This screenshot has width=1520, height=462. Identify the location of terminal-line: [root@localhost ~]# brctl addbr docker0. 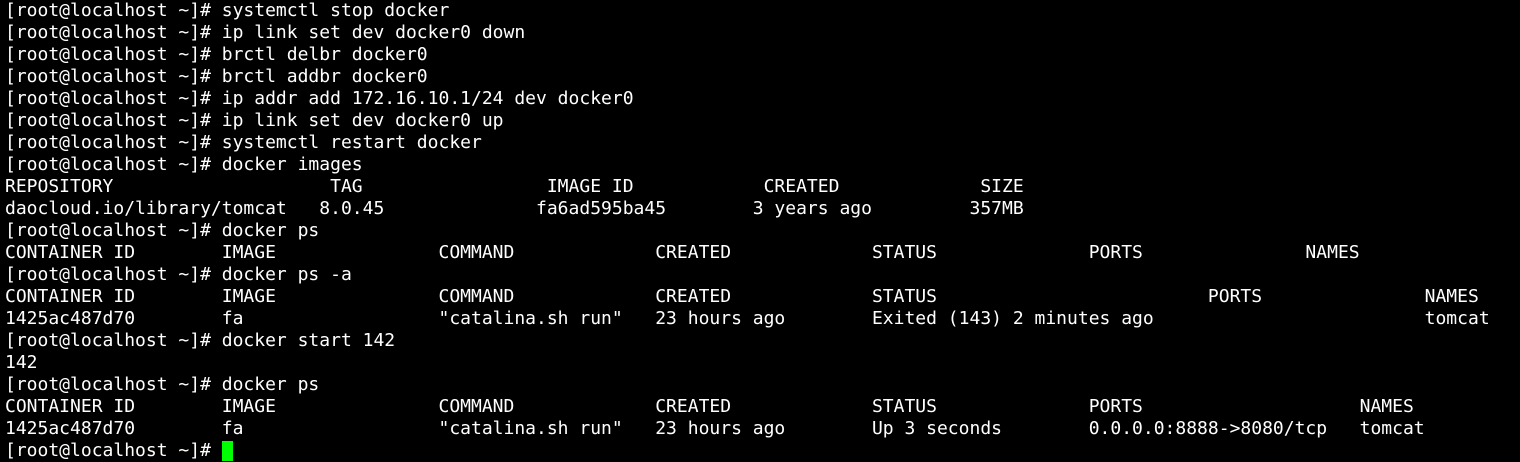
(216, 76).